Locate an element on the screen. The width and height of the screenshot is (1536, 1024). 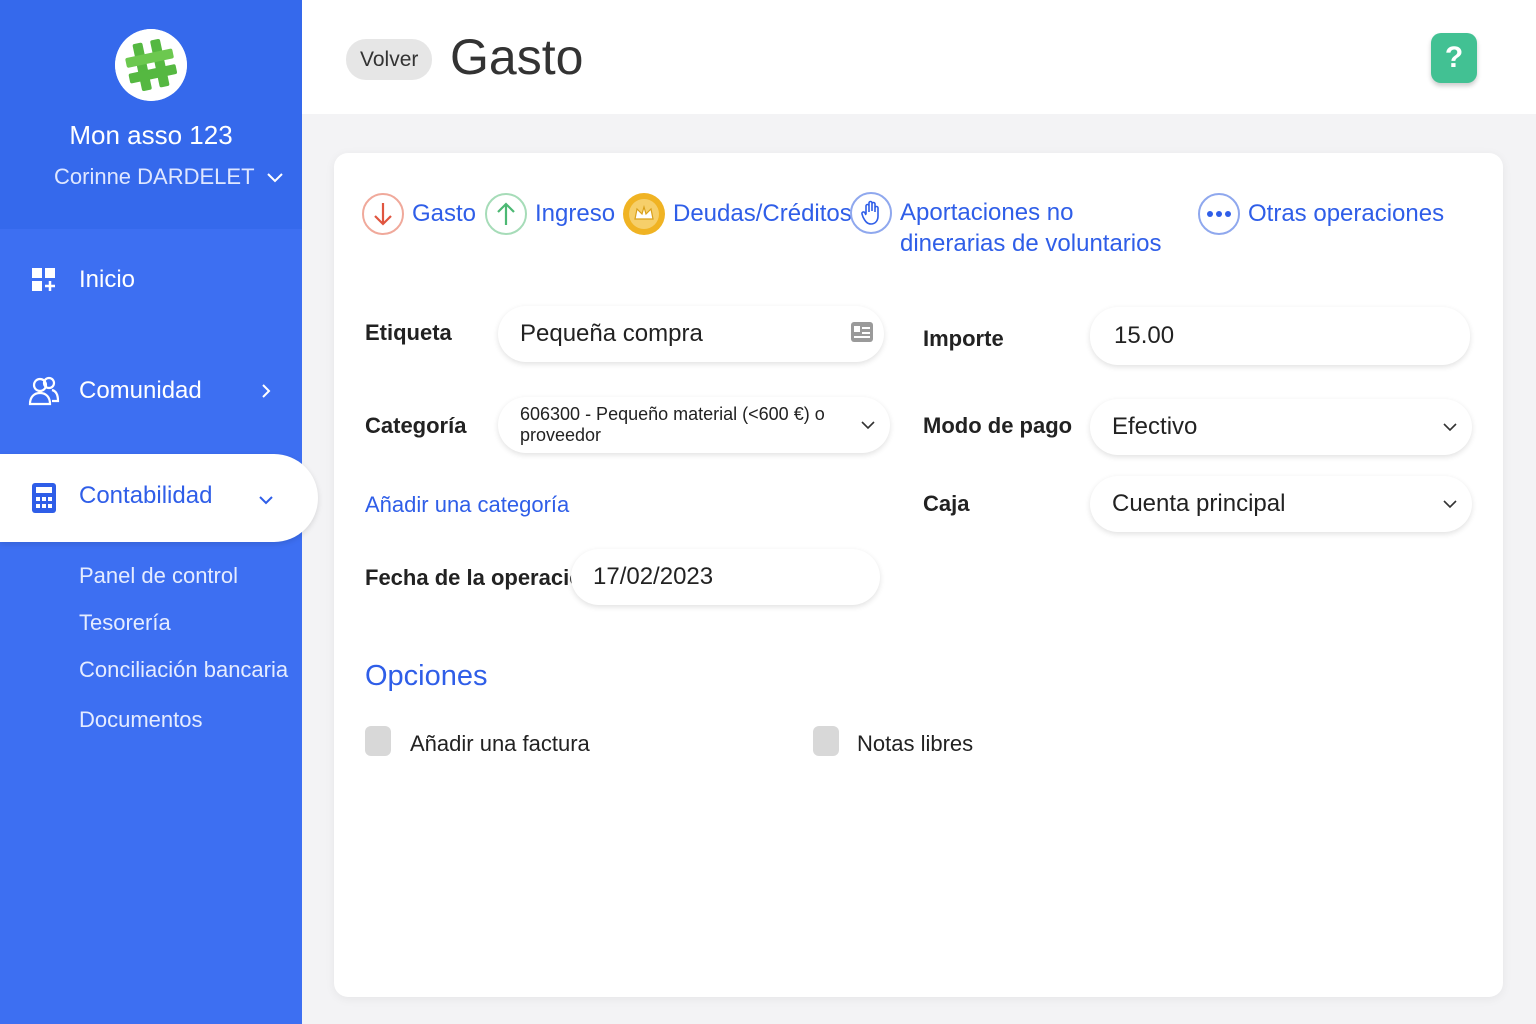
nav-item-community: Comunidad is located at coordinates (151, 391).